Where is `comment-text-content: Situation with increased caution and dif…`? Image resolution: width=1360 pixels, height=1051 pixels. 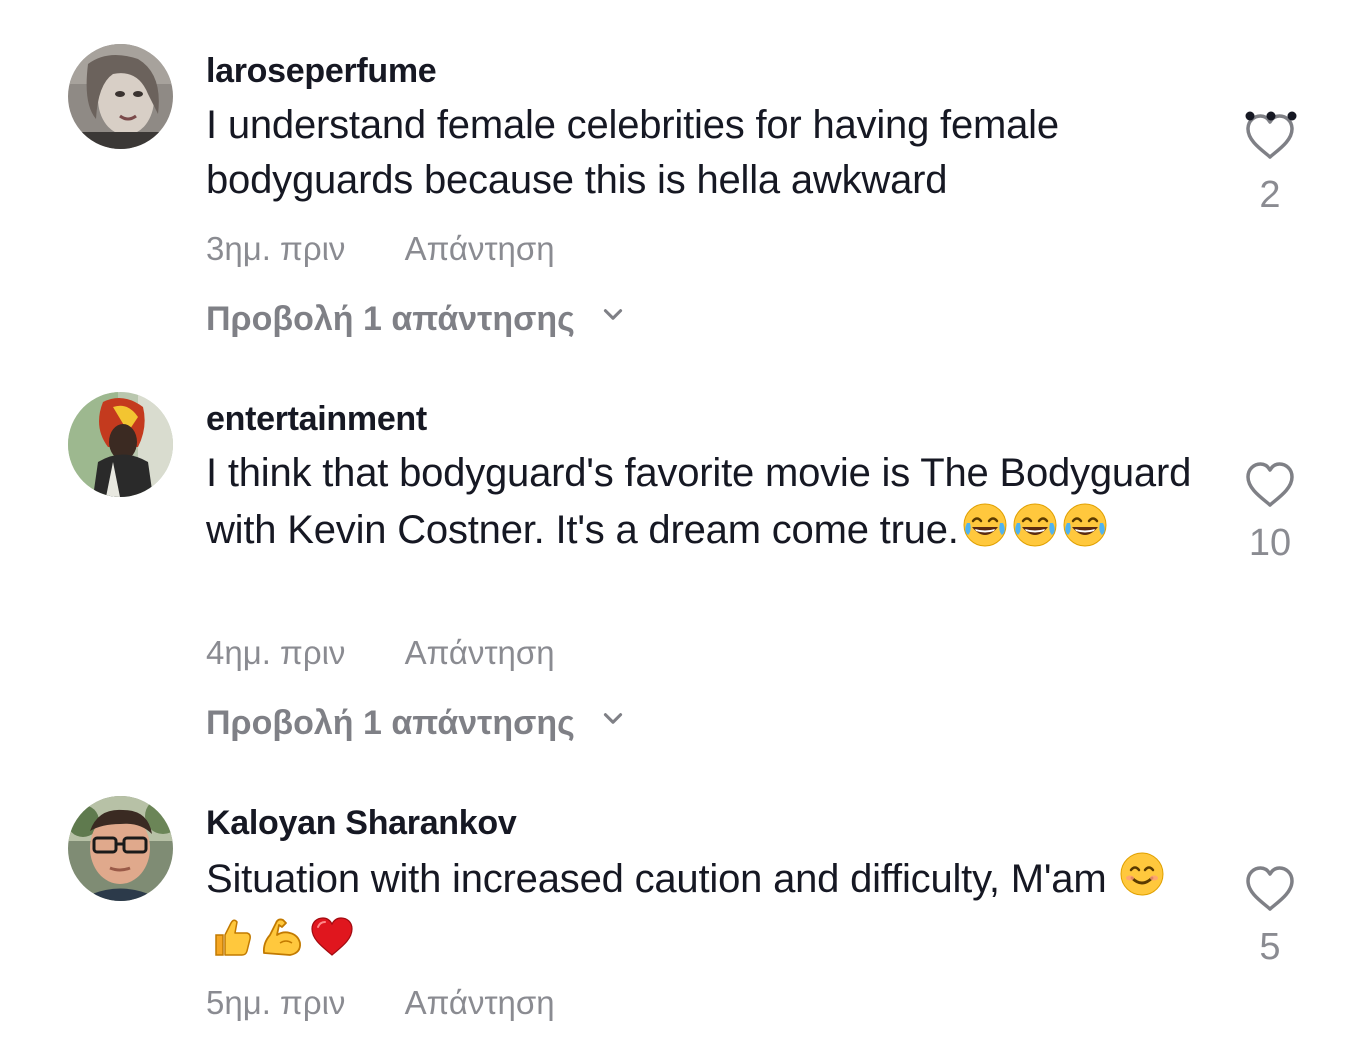 comment-text-content: Situation with increased caution and dif… is located at coordinates (656, 879).